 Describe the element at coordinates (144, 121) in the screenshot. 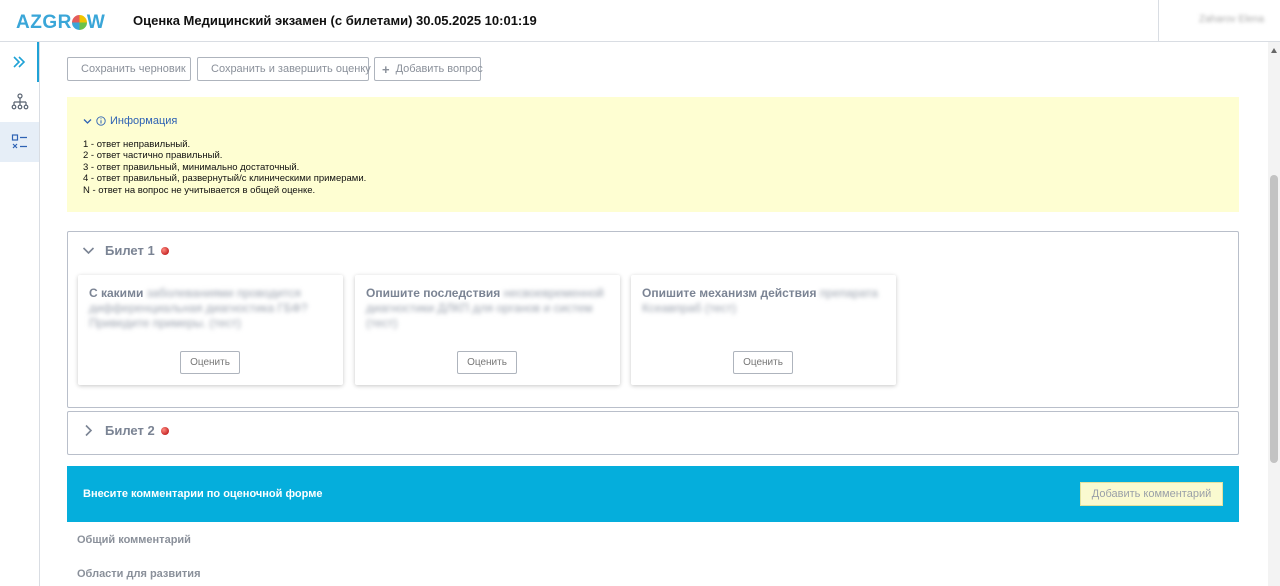

I see `info-header: Информация` at that location.